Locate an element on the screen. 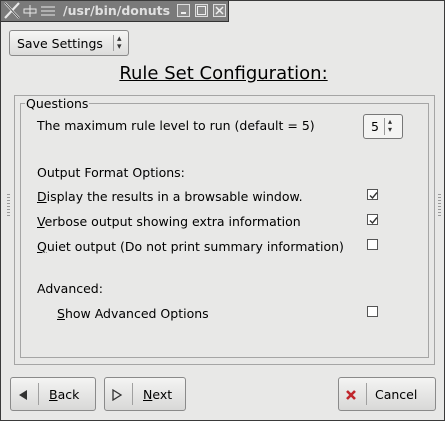  save-settings-combo: Save Settings ▴ ▾ is located at coordinates (69, 43).